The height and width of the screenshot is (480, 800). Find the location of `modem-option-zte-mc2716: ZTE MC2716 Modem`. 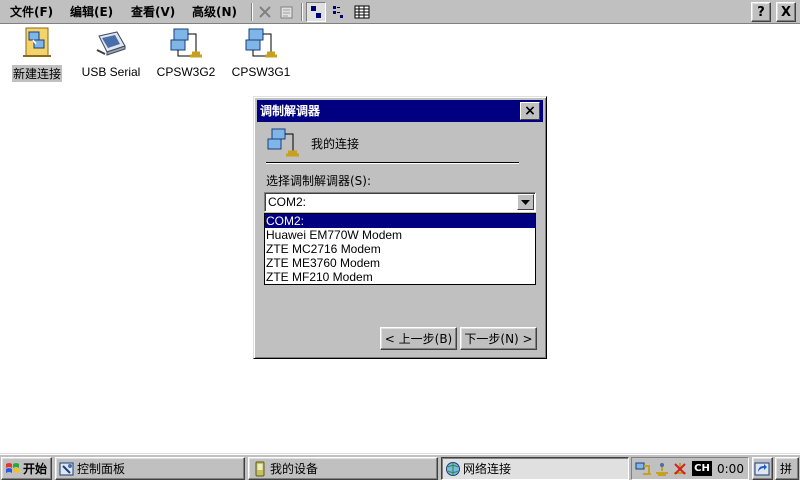

modem-option-zte-mc2716: ZTE MC2716 Modem is located at coordinates (400, 249).